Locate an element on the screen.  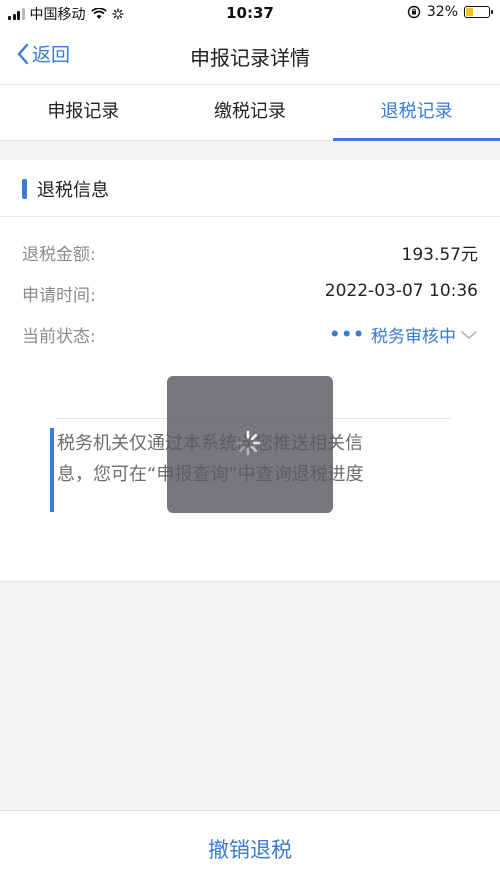
chevron-down-icon is located at coordinates (469, 334).